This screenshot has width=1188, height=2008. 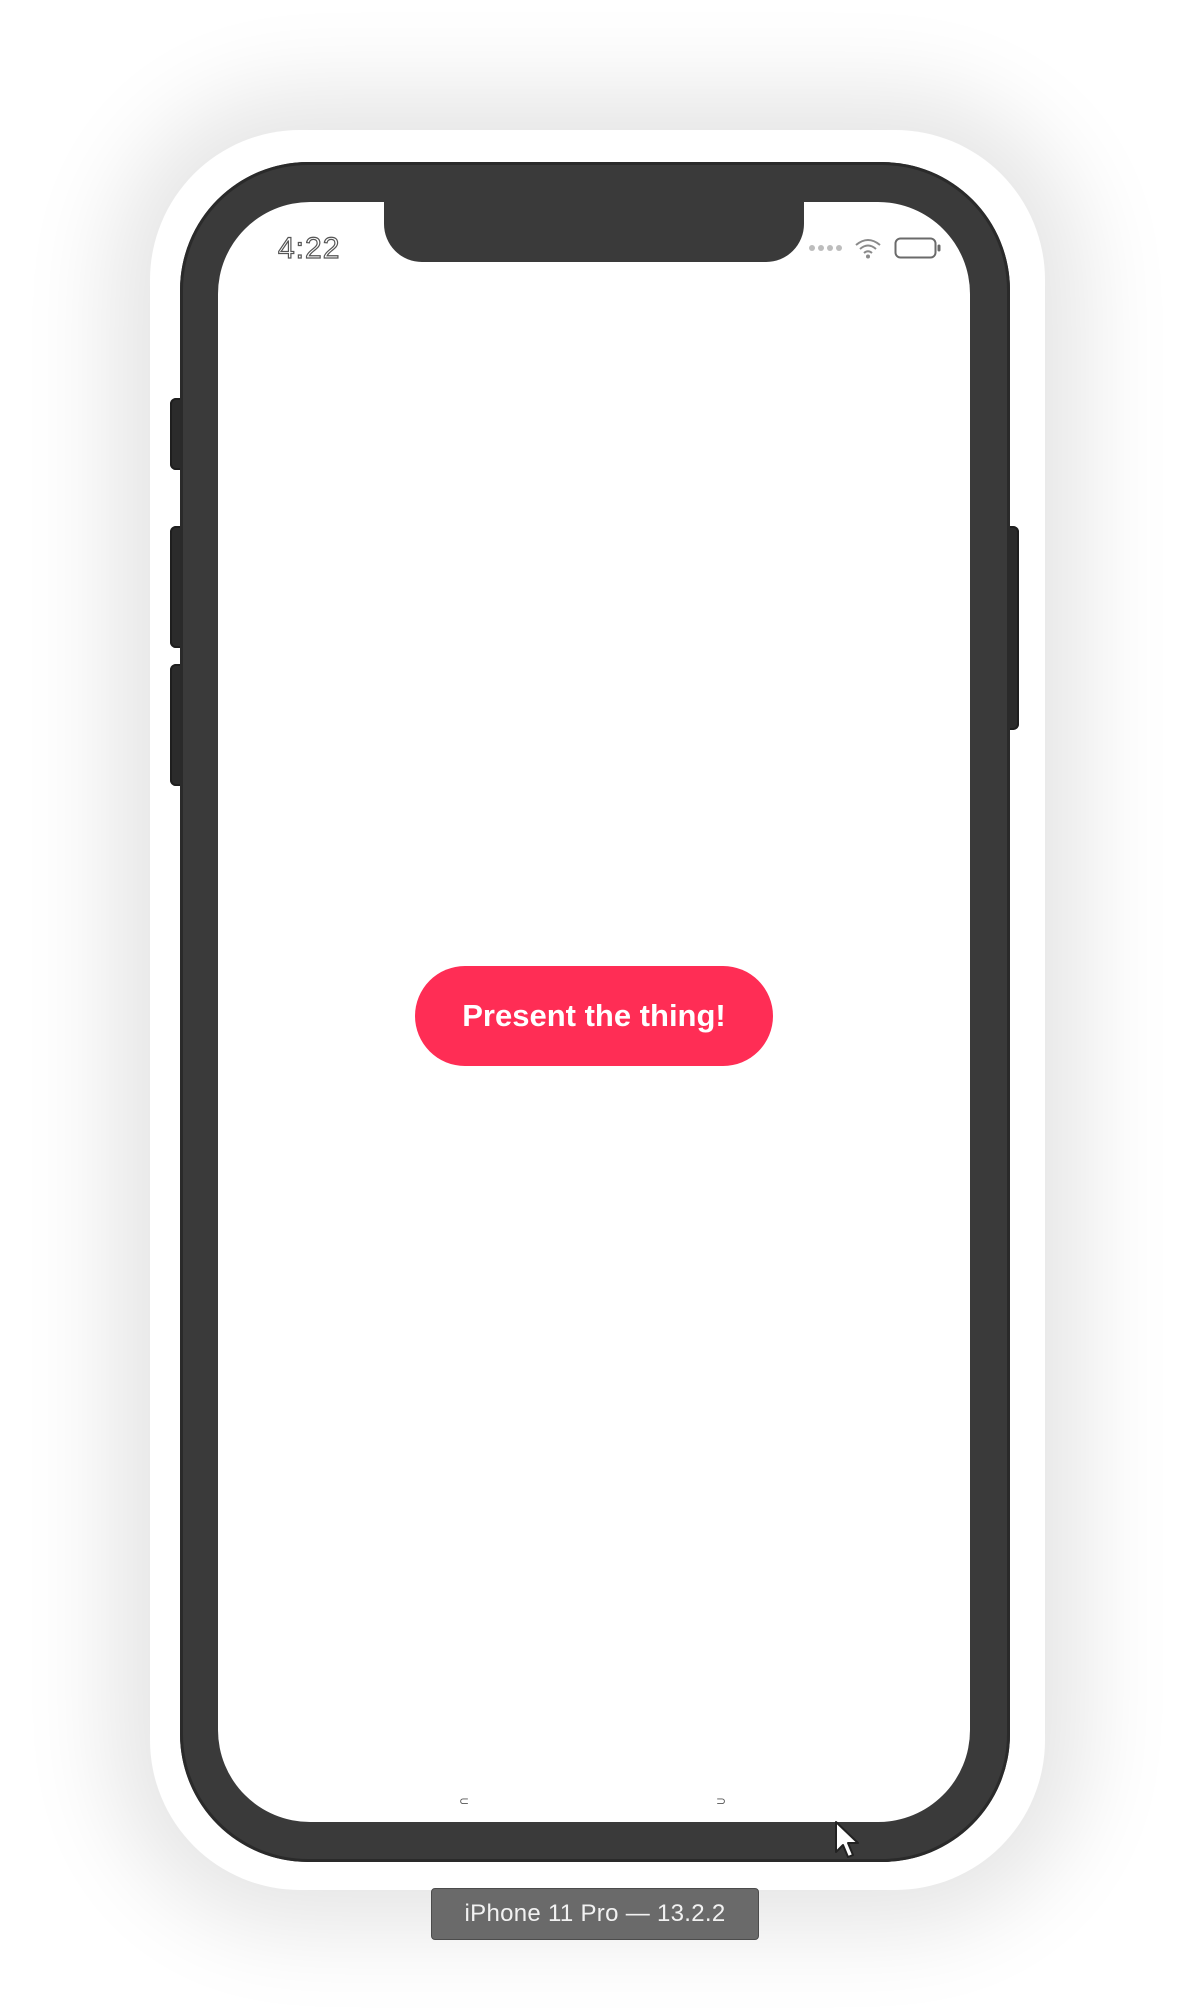 What do you see at coordinates (868, 249) in the screenshot?
I see `wifi-icon` at bounding box center [868, 249].